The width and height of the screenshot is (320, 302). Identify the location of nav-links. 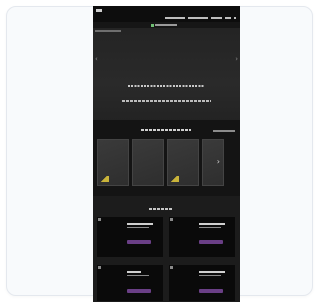
(200, 18).